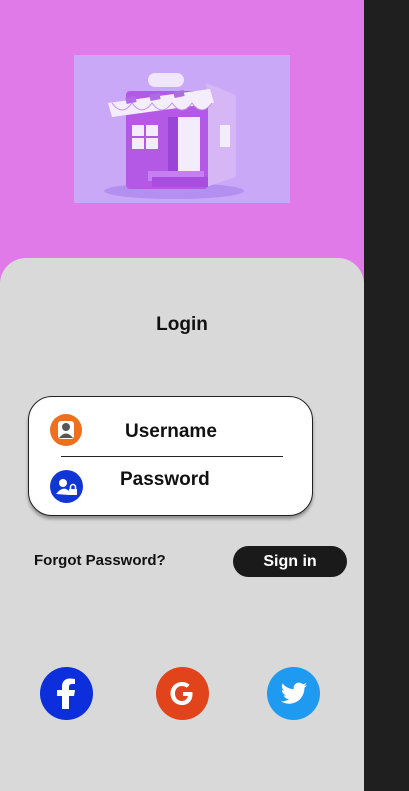  I want to click on facebook-icon, so click(66, 693).